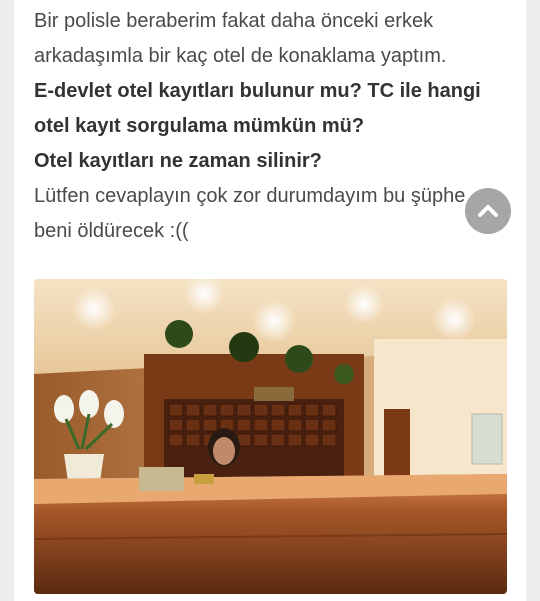 Image resolution: width=540 pixels, height=601 pixels. What do you see at coordinates (178, 161) in the screenshot?
I see `article-question: Otel kayıtları ne zaman silinir?` at bounding box center [178, 161].